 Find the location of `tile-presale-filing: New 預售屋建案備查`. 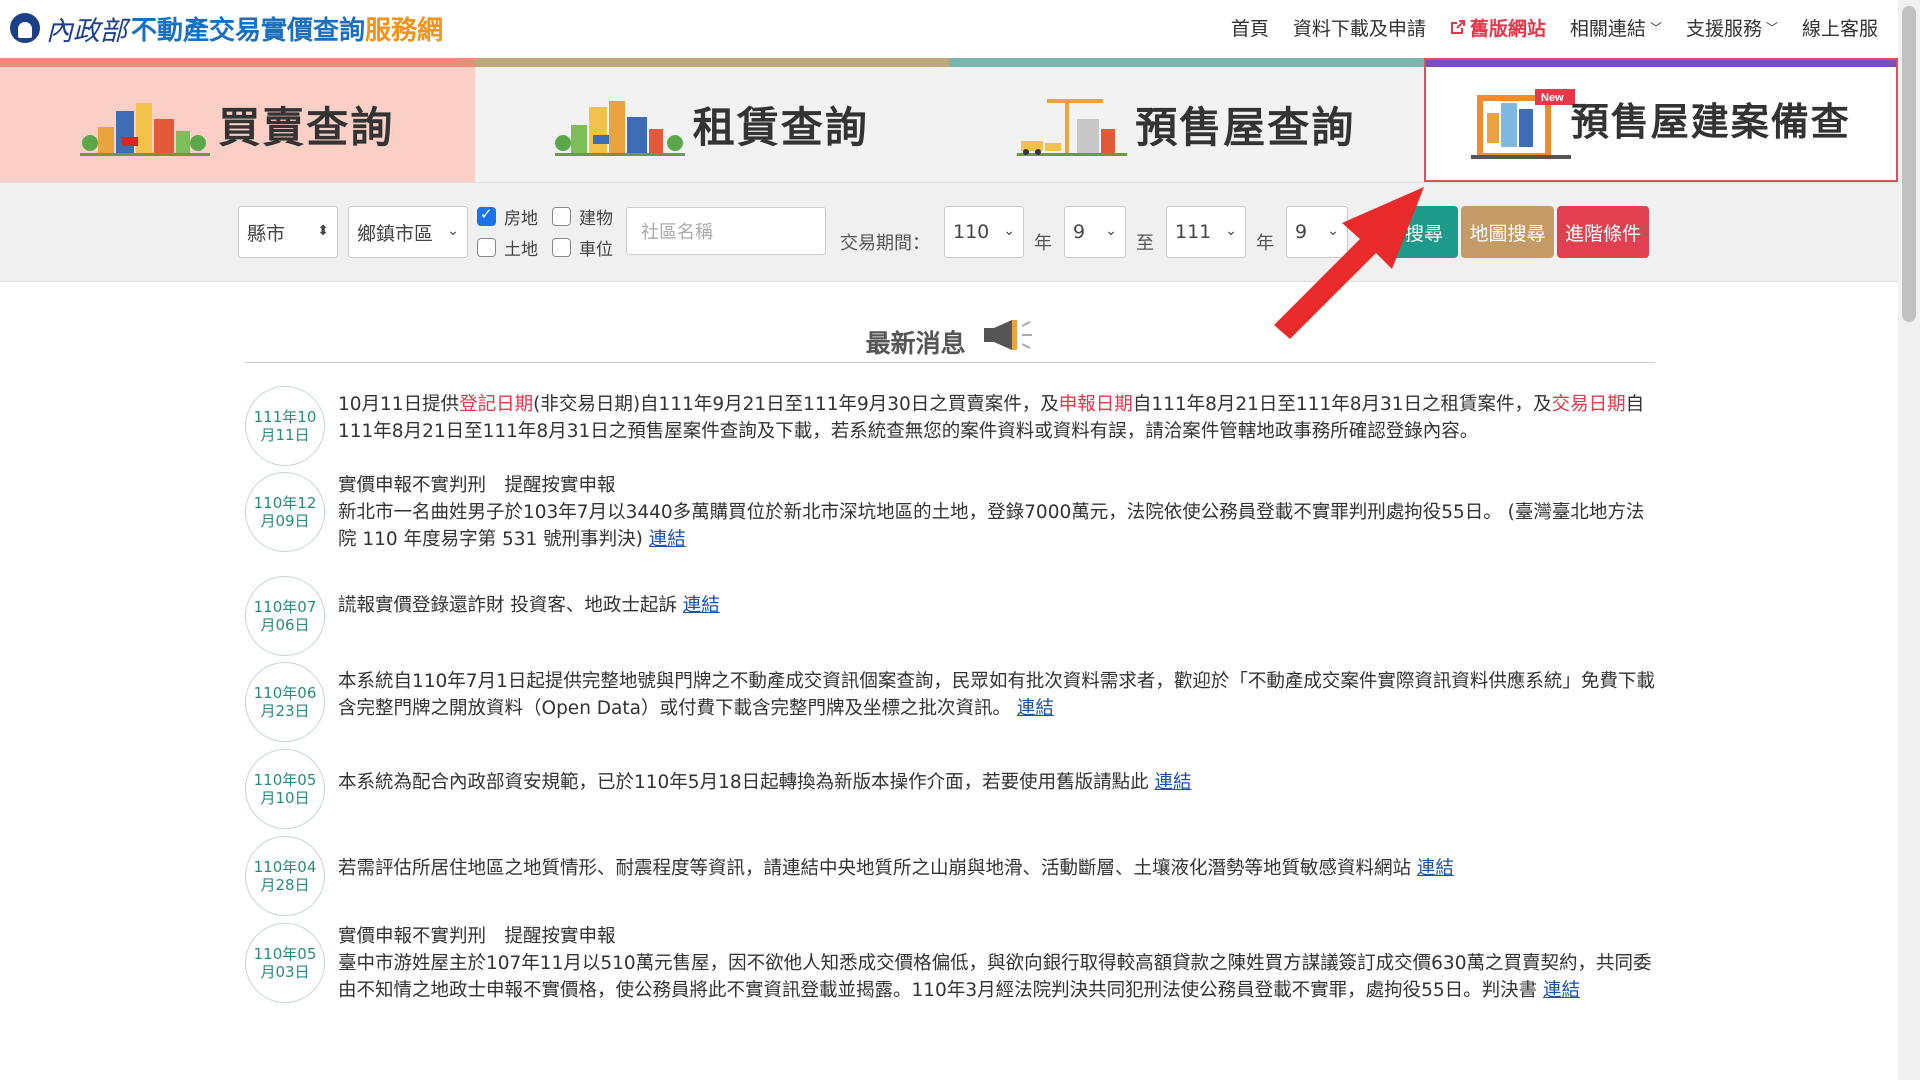

tile-presale-filing: New 預售屋建案備查 is located at coordinates (1660, 120).